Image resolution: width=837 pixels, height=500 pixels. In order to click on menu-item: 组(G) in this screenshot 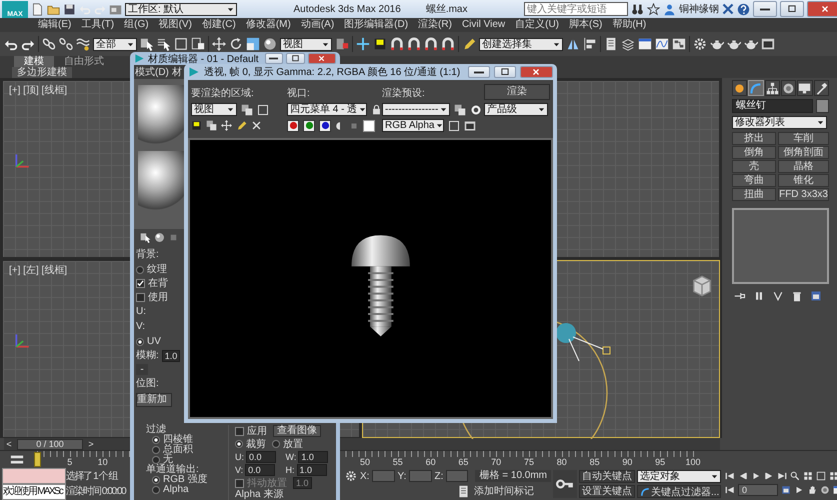, I will do `click(136, 25)`.